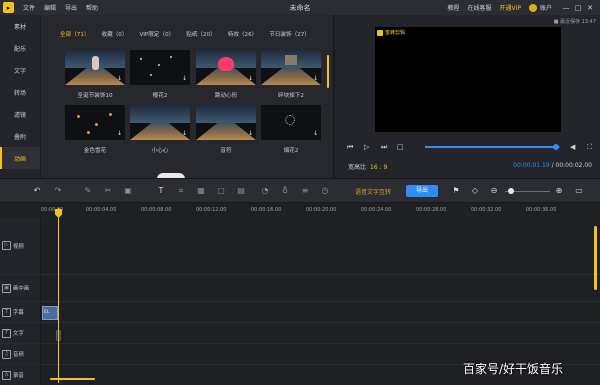  What do you see at coordinates (115, 34) in the screenshot?
I see `tab-favorites: 收藏（0）` at bounding box center [115, 34].